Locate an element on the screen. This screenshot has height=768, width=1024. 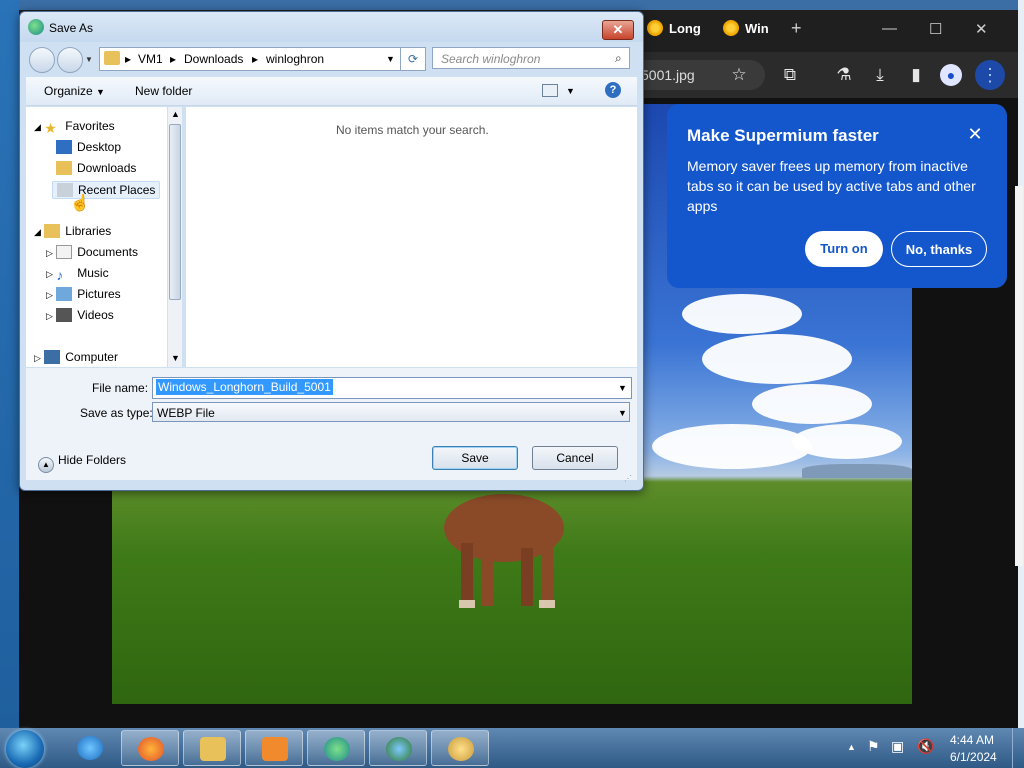
system-tray: ▲ ⚑ ▣ 🔇 is located at coordinates (905, 748).